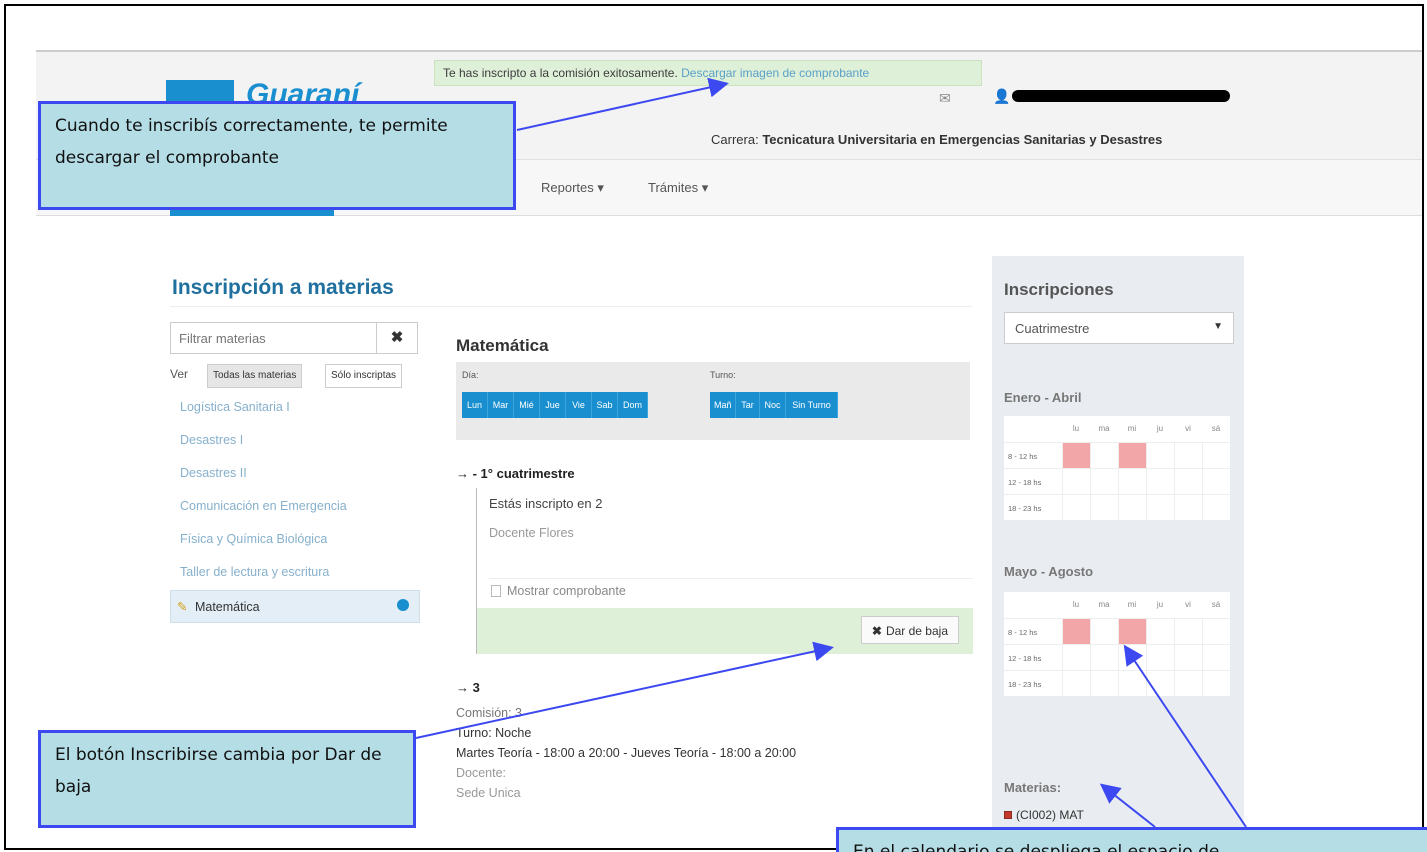  Describe the element at coordinates (295, 606) in the screenshot. I see `materia-item-selected: ✎ Matemática` at that location.